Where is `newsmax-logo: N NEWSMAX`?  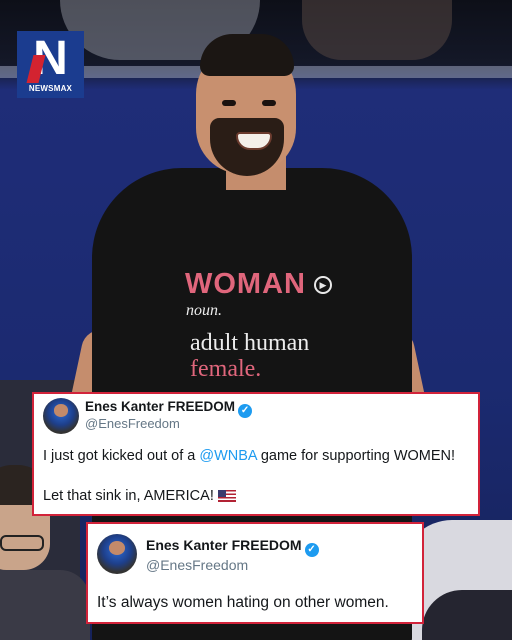
newsmax-logo: N NEWSMAX is located at coordinates (50, 64).